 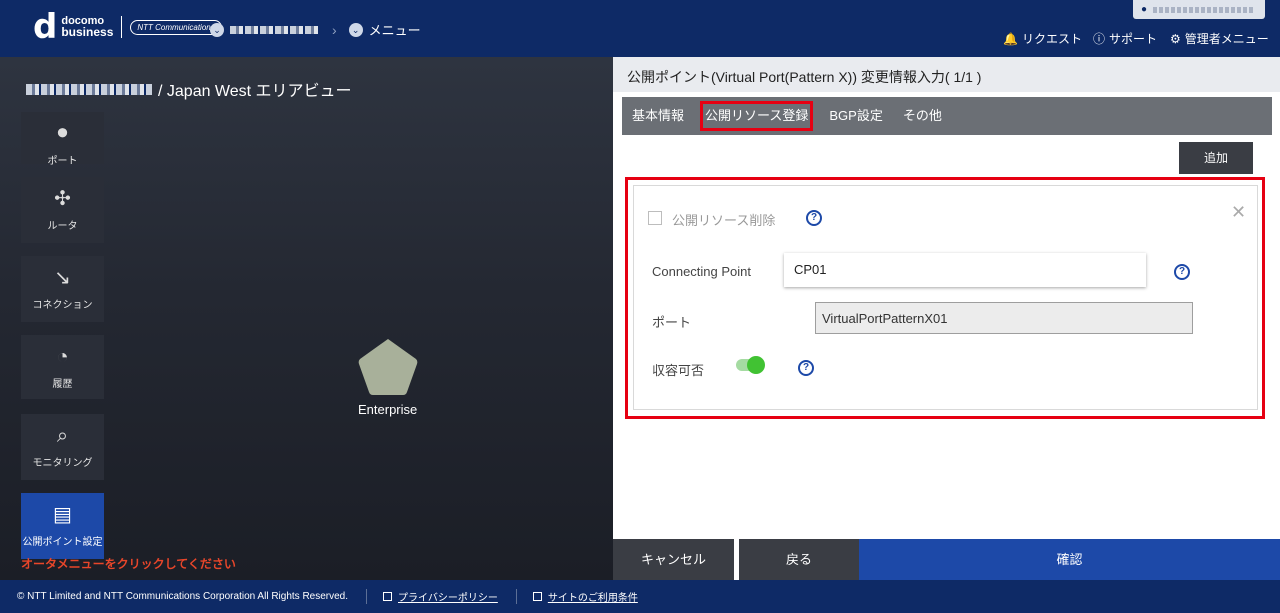 What do you see at coordinates (62, 161) in the screenshot?
I see `sidebar-item-label: ポート` at bounding box center [62, 161].